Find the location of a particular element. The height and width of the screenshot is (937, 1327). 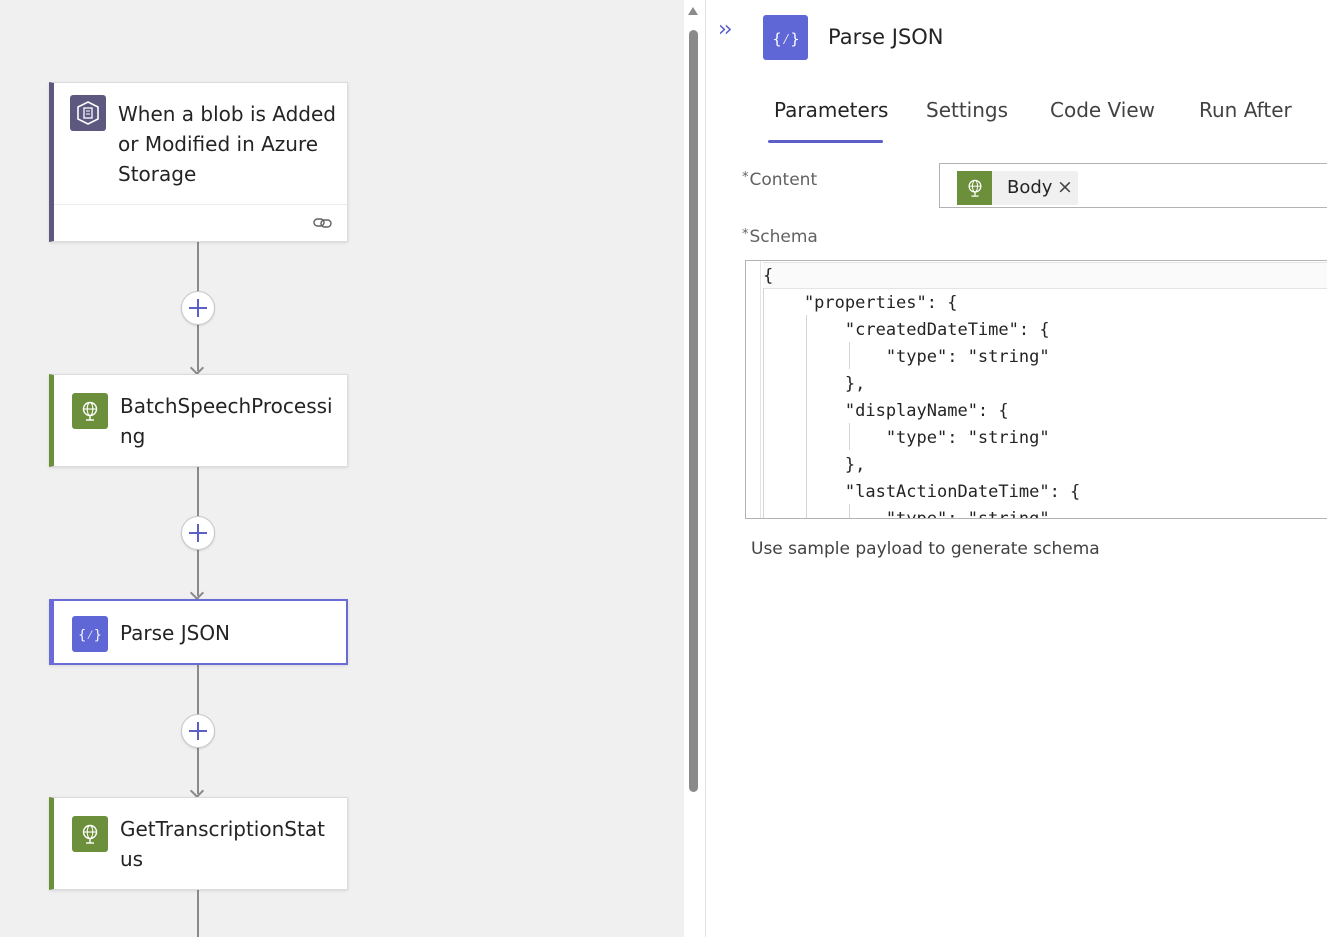

content-input: Body × is located at coordinates (1133, 185).